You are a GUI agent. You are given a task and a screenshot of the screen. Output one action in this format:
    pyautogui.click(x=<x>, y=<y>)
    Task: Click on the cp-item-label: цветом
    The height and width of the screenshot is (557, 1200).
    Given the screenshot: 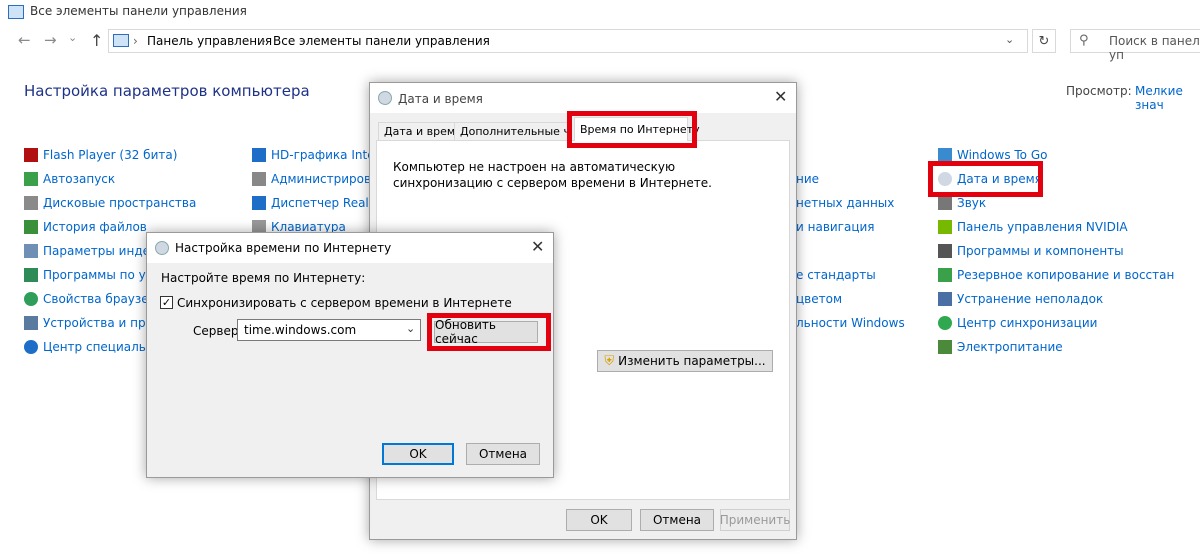 What is the action you would take?
    pyautogui.click(x=819, y=299)
    